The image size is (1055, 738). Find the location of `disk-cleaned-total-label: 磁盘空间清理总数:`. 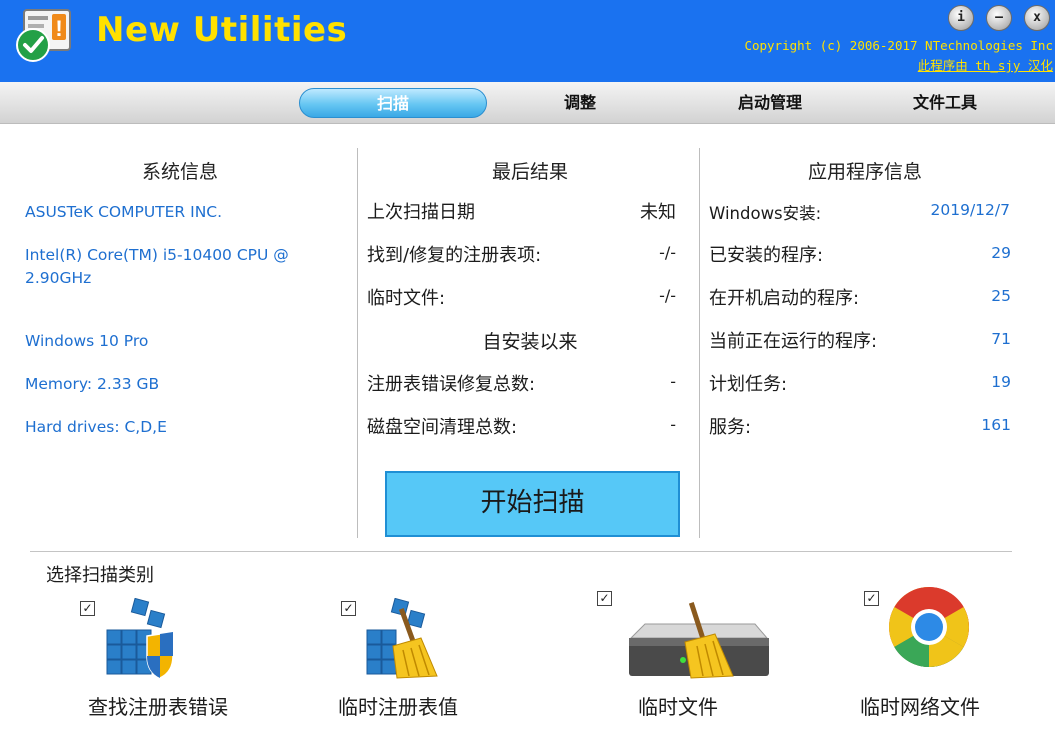

disk-cleaned-total-label: 磁盘空间清理总数: is located at coordinates (442, 427).